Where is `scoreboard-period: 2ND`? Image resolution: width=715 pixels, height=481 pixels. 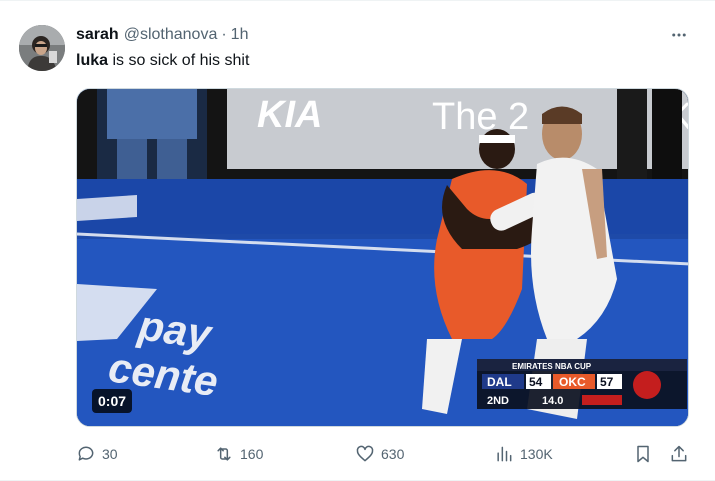
scoreboard-period: 2ND is located at coordinates (498, 401).